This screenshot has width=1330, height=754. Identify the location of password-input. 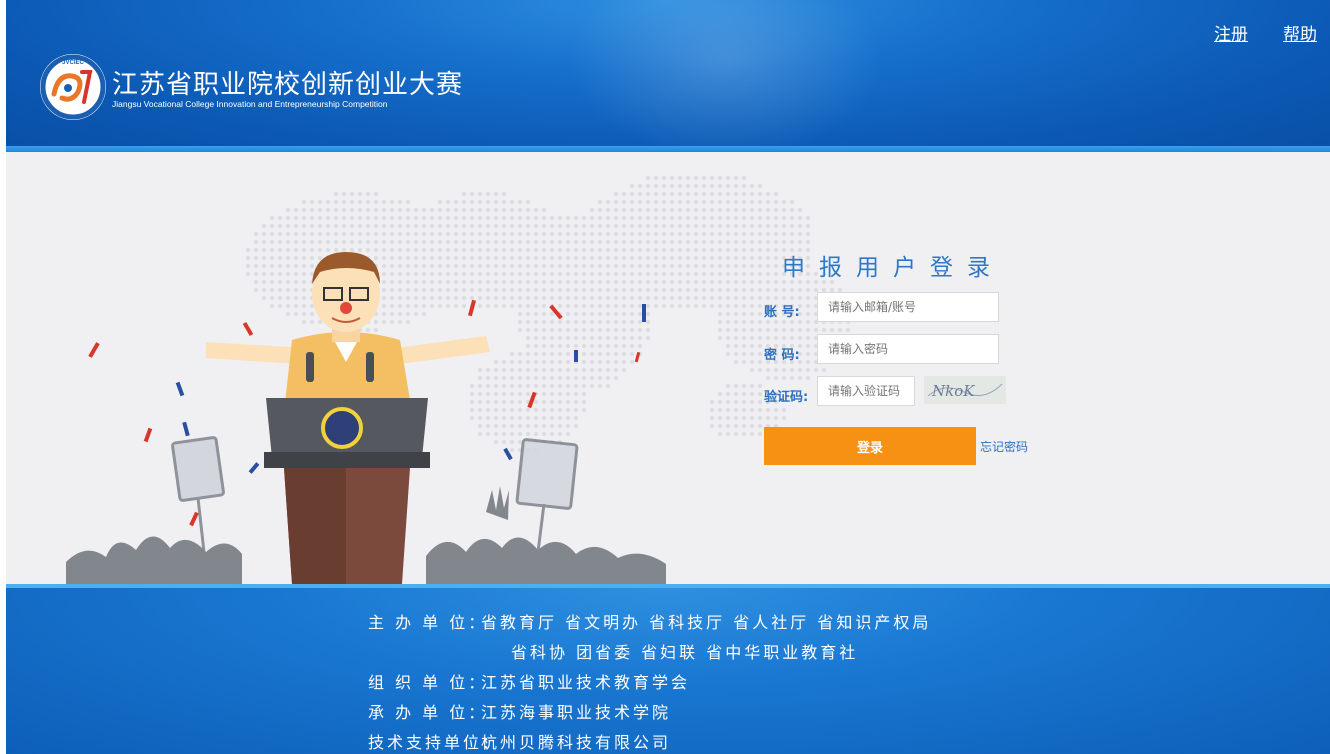
(908, 349).